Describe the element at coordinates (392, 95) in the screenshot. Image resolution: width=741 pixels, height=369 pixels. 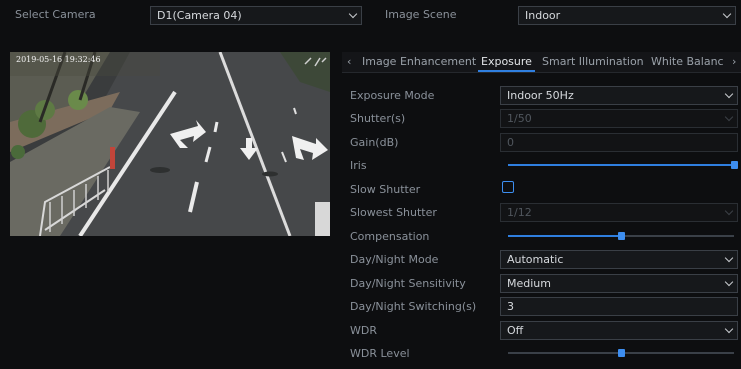
I see `exposure-mode-label: Exposure Mode` at that location.